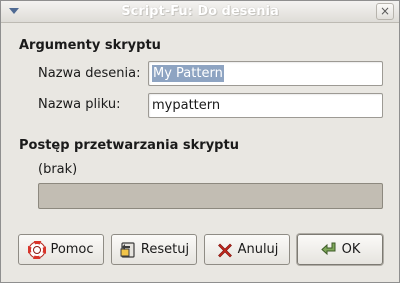 The width and height of the screenshot is (400, 283). I want to click on pattern-name-input: My Pattern, so click(265, 73).